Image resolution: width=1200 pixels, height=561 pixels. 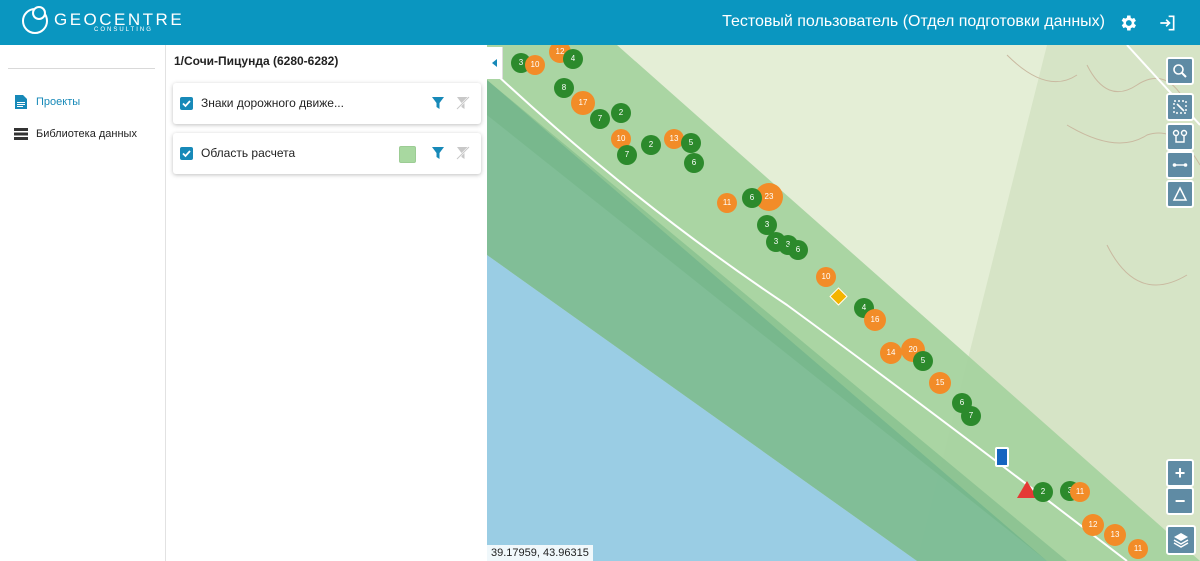 What do you see at coordinates (875, 320) in the screenshot?
I see `marker-cluster: 16` at bounding box center [875, 320].